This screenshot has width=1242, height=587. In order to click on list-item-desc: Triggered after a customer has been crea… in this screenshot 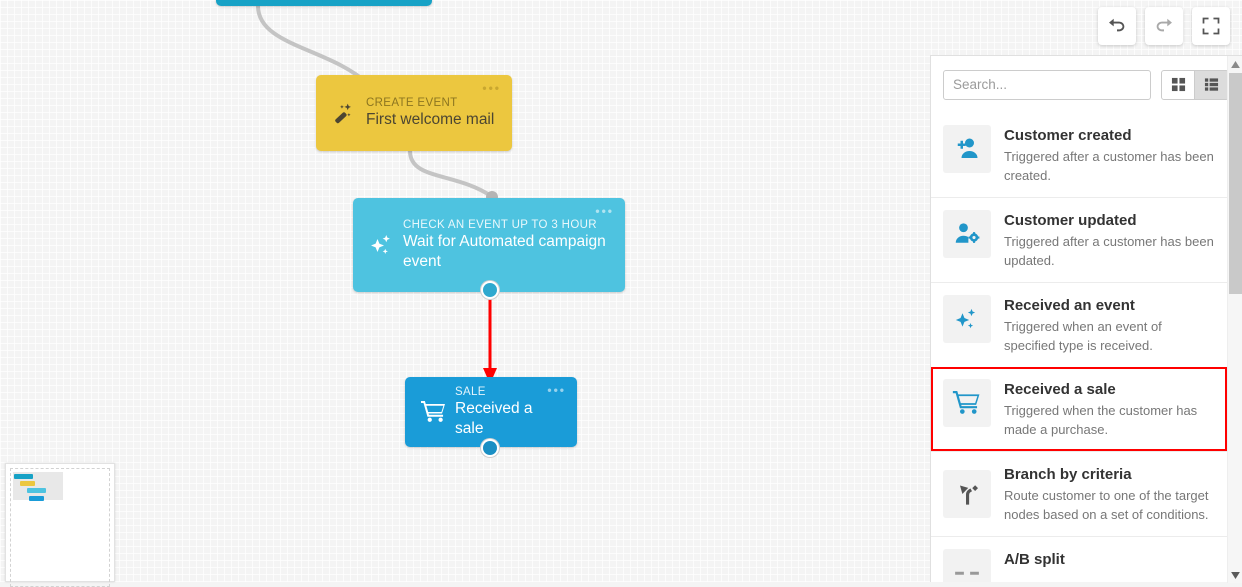, I will do `click(1109, 166)`.